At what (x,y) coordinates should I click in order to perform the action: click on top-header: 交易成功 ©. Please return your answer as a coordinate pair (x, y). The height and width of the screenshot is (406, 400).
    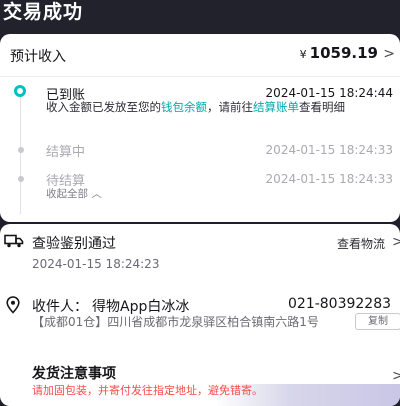
    Looking at the image, I should click on (200, 18).